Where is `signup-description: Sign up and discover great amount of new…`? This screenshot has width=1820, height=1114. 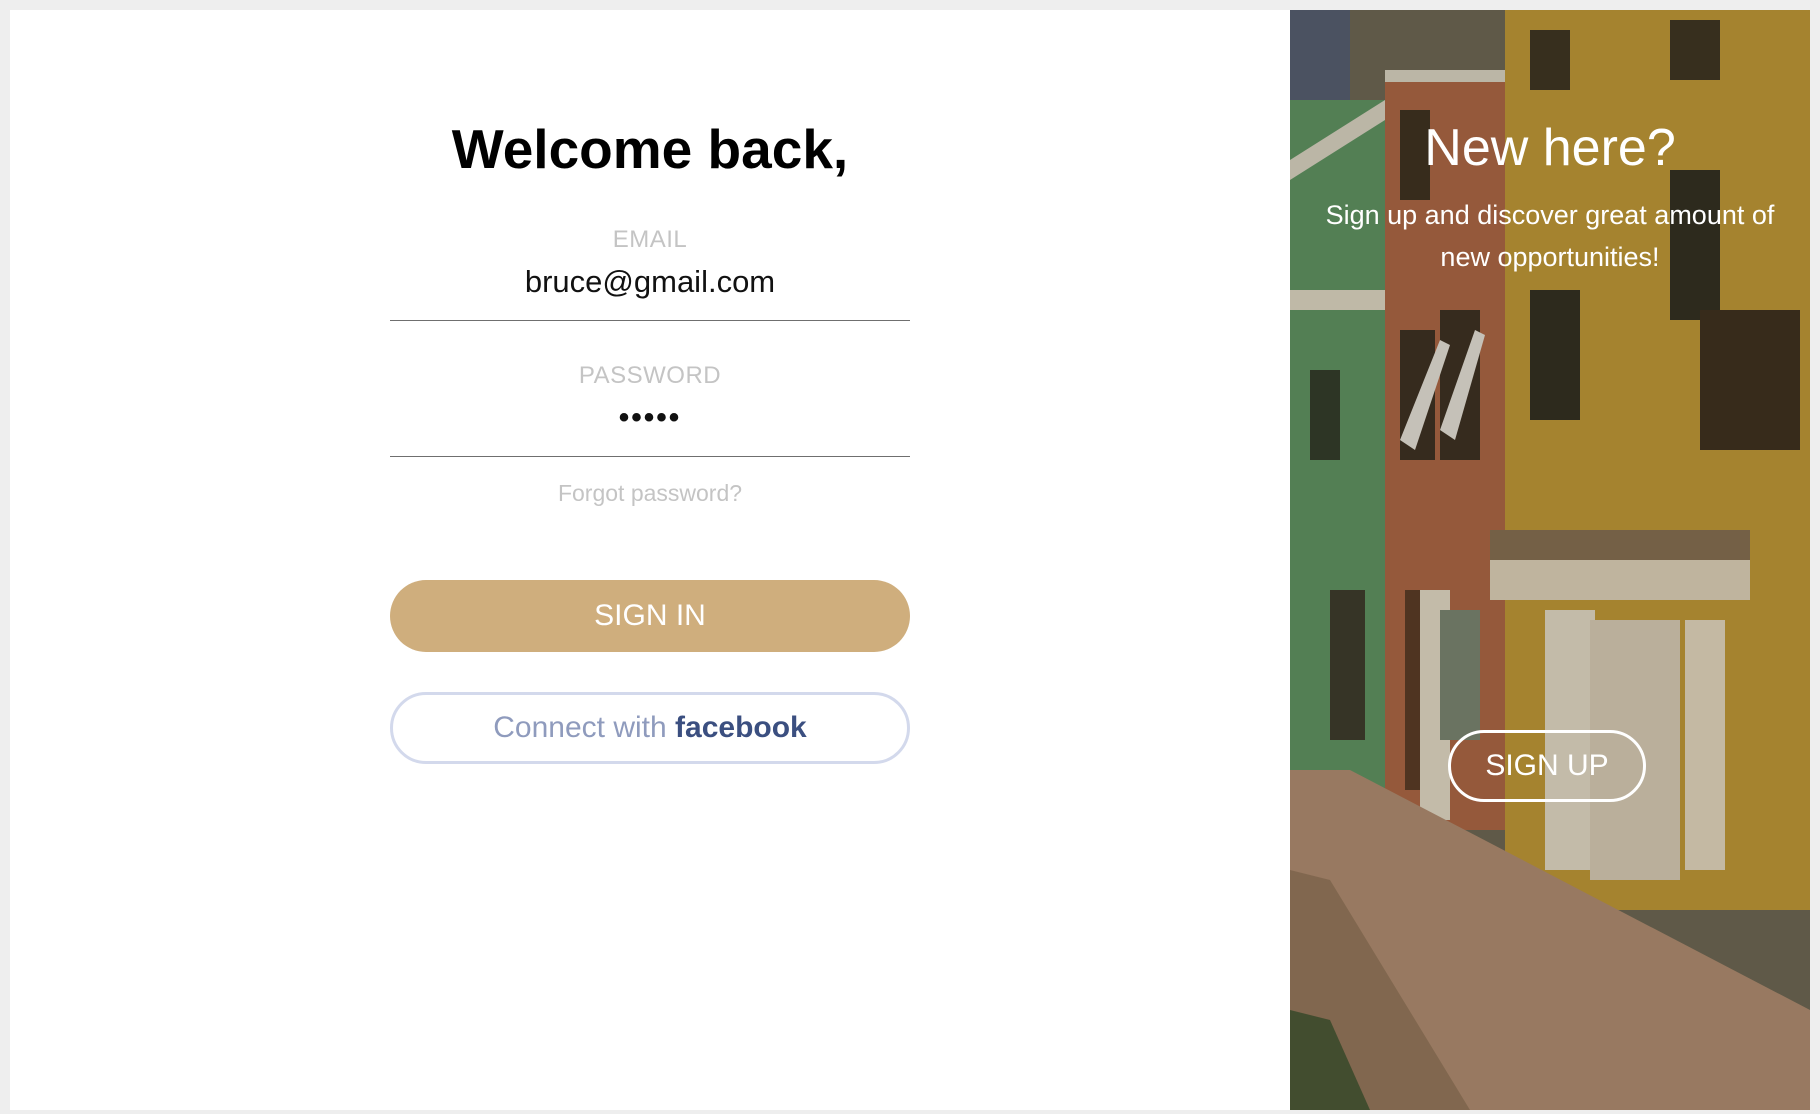 signup-description: Sign up and discover great amount of new… is located at coordinates (1550, 236).